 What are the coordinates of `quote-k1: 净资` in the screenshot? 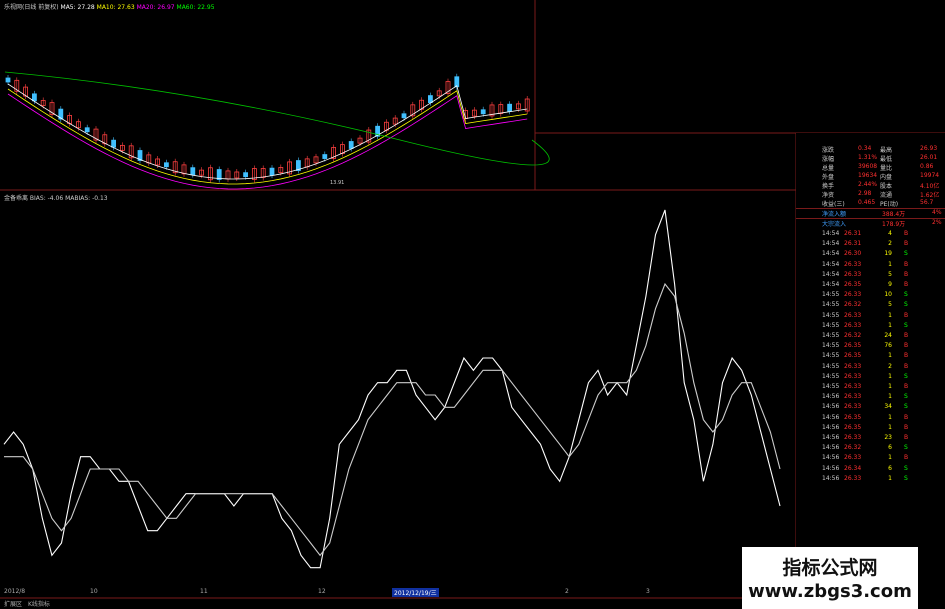 It's located at (828, 195).